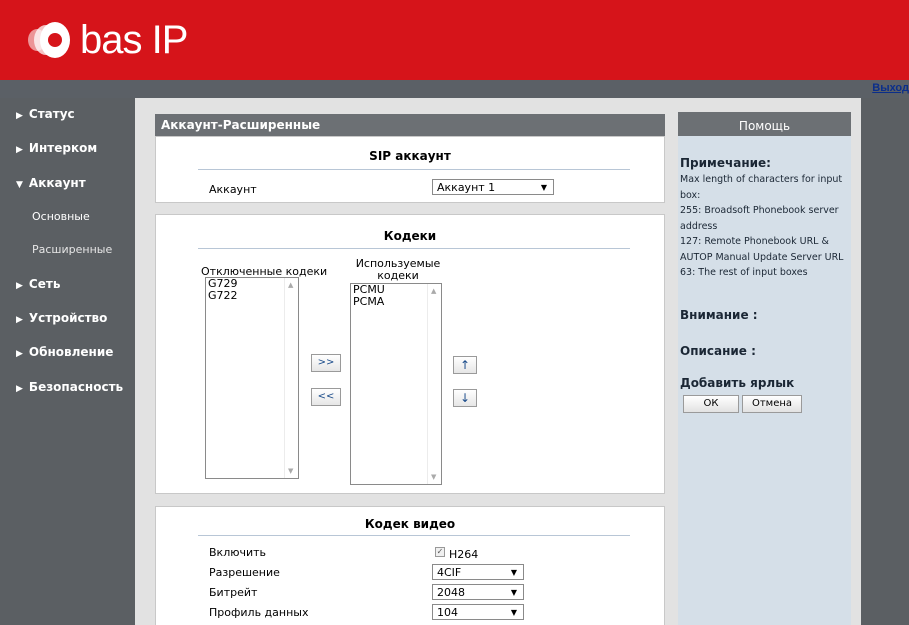 This screenshot has height=625, width=909. I want to click on account-select: Аккаунт 1 ▼, so click(493, 187).